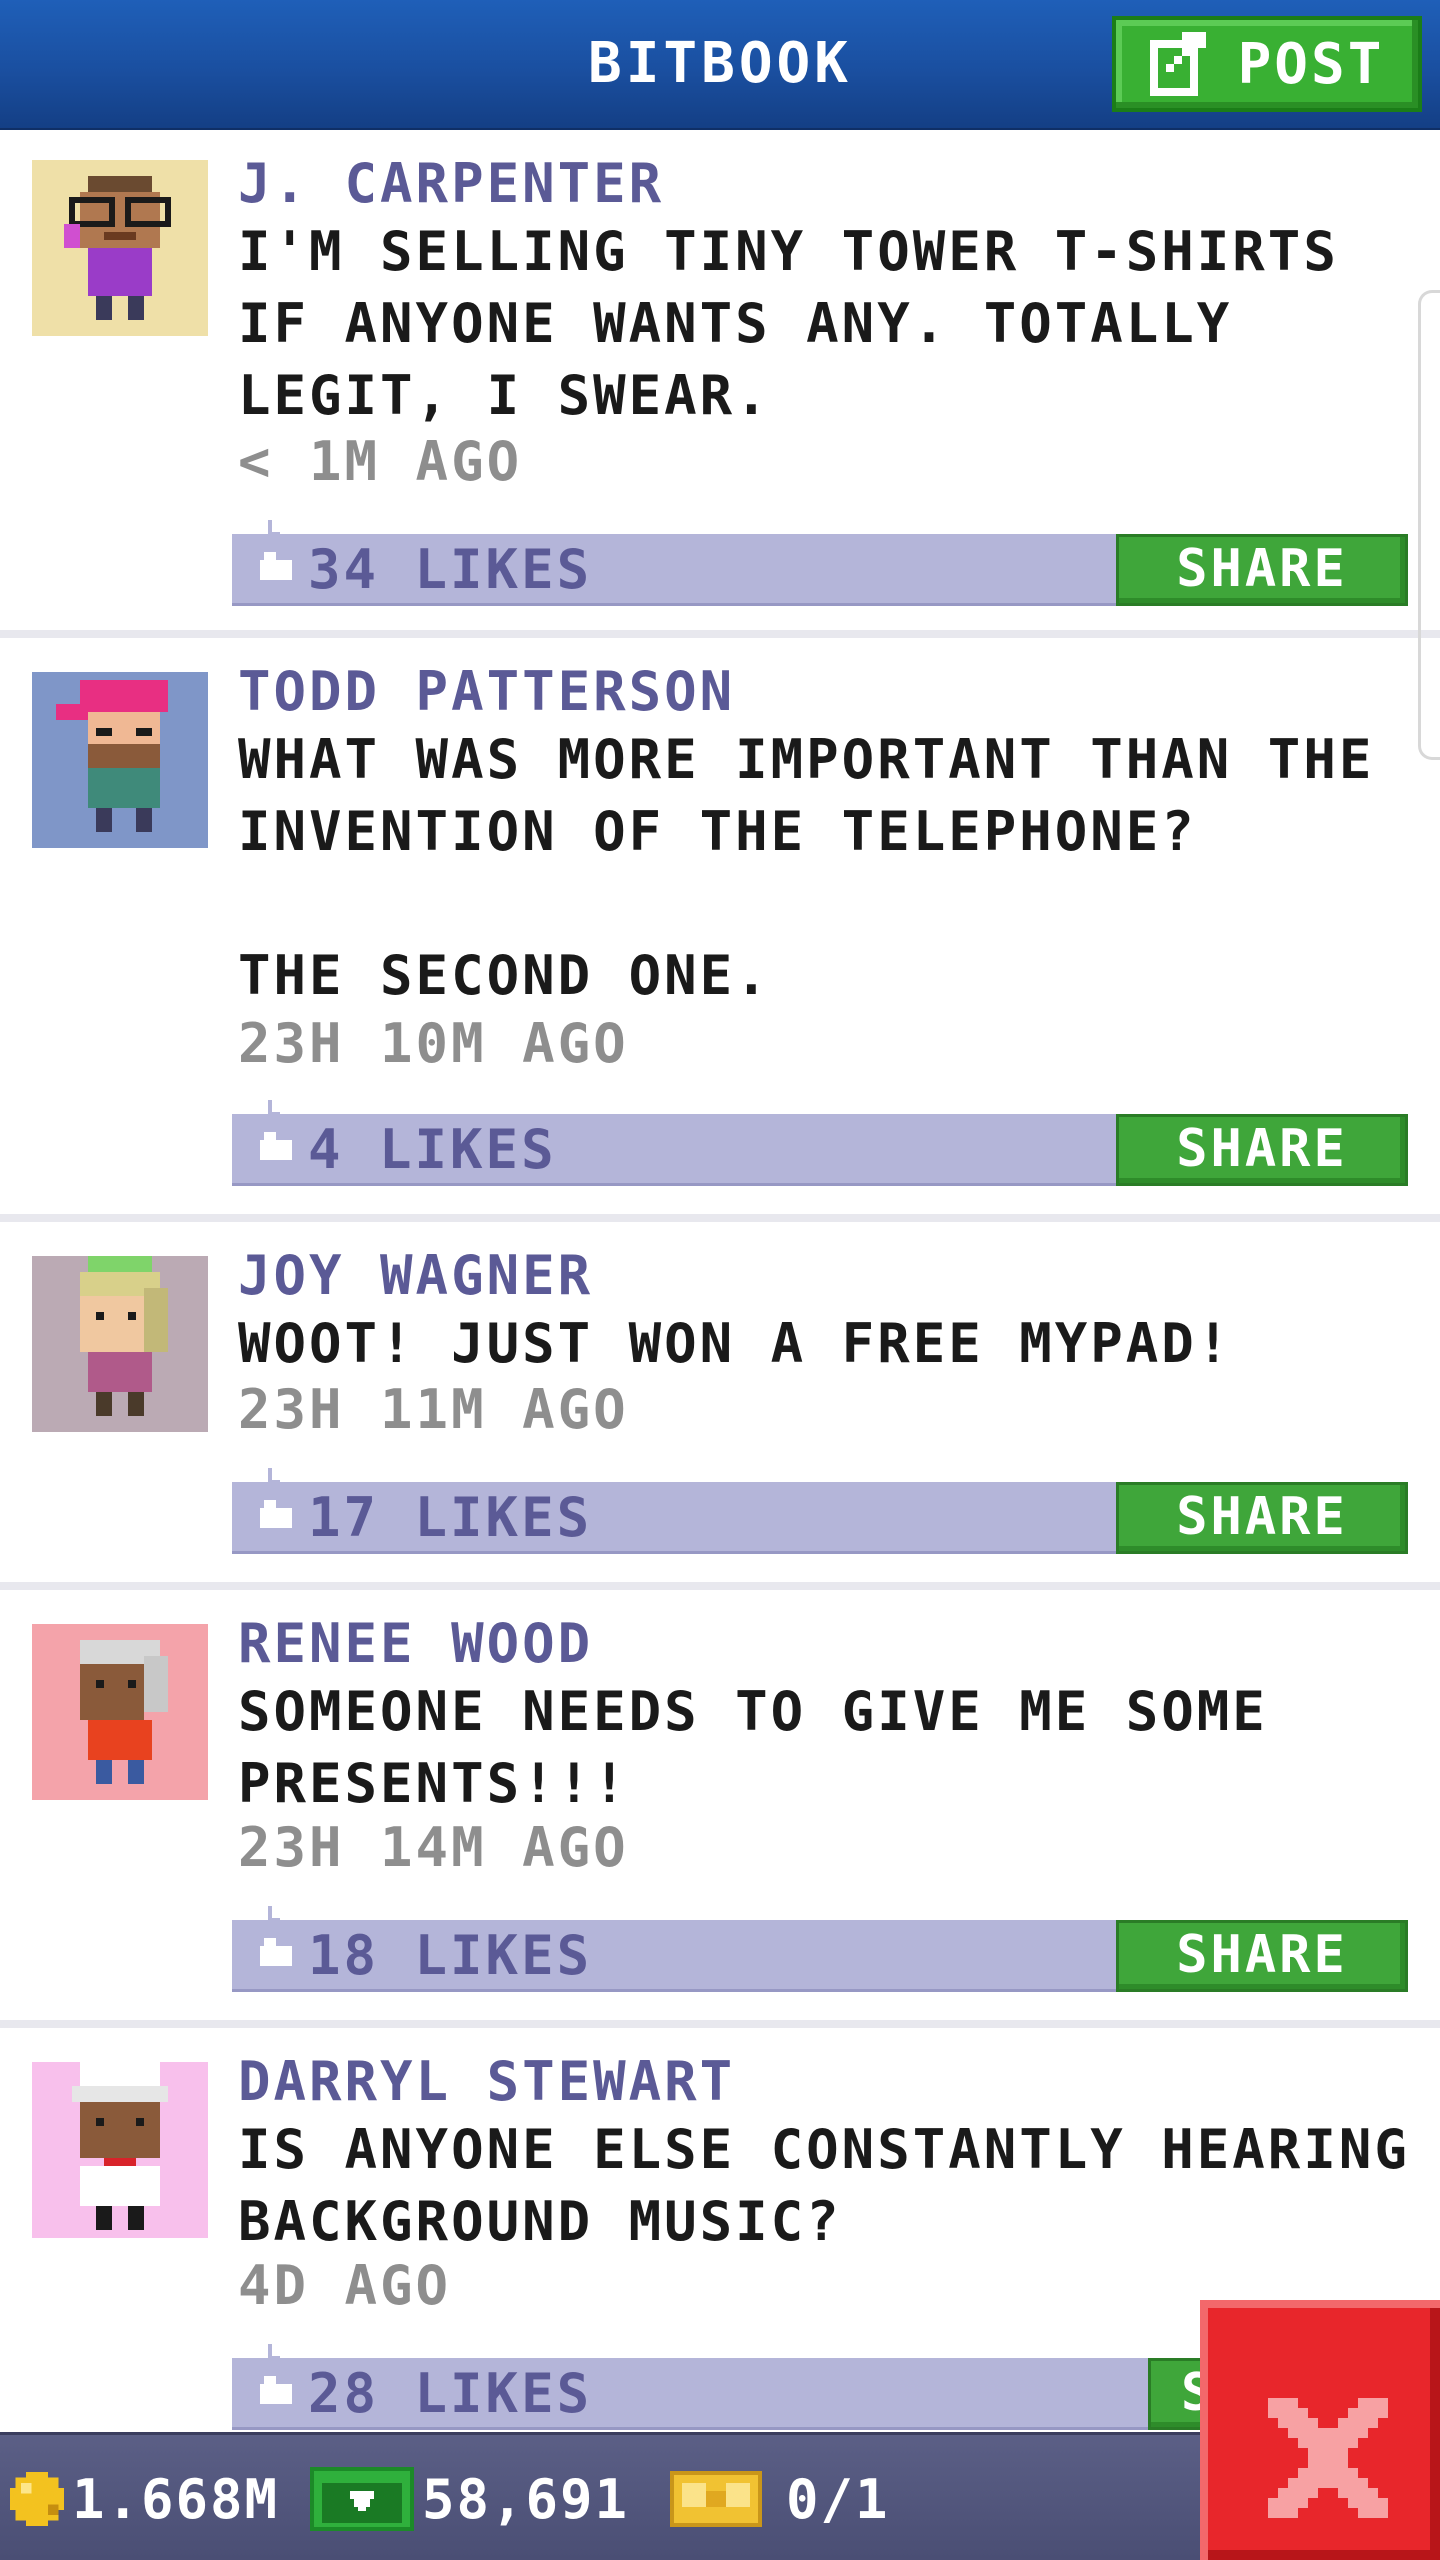 The width and height of the screenshot is (1440, 2560). Describe the element at coordinates (362, 2499) in the screenshot. I see `bux-icon` at that location.